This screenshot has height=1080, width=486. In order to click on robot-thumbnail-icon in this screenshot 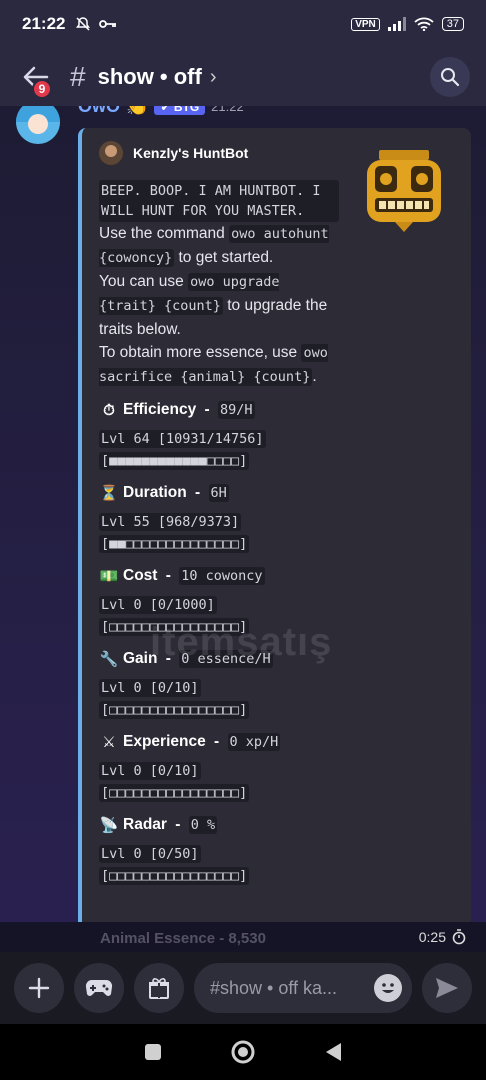, I will do `click(404, 191)`.